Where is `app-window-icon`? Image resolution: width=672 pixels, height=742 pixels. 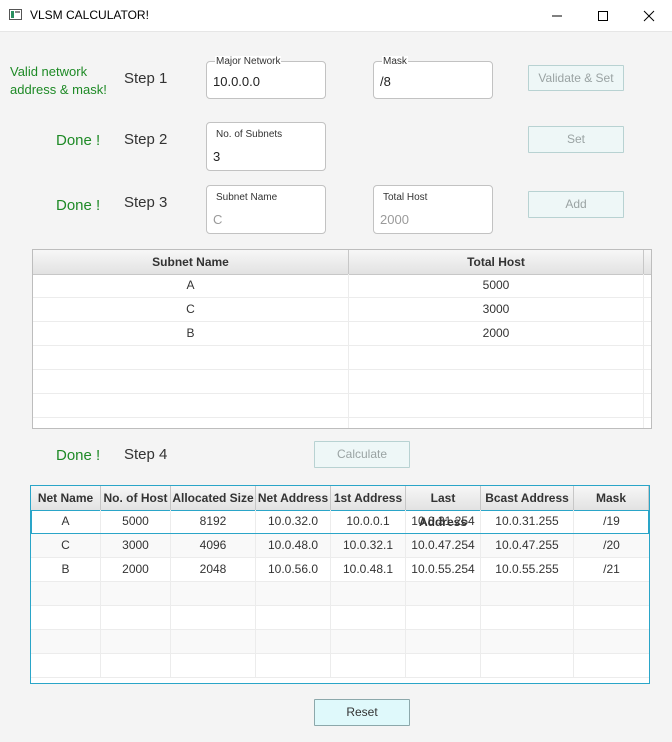 app-window-icon is located at coordinates (15, 14).